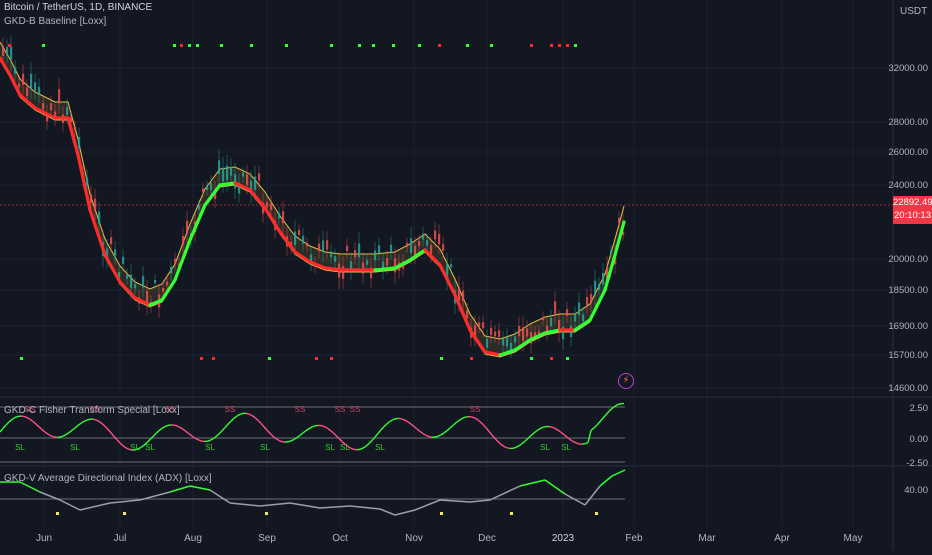  Describe the element at coordinates (626, 381) in the screenshot. I see `flash-icon: ⚡` at that location.